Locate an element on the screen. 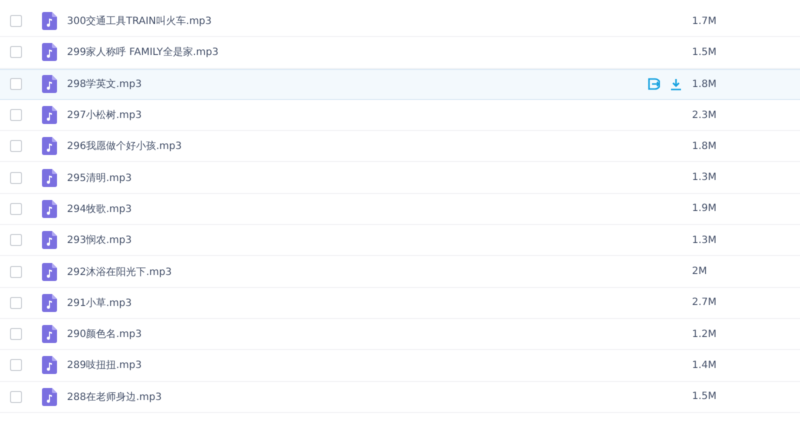  file-size: 2.7M is located at coordinates (705, 302).